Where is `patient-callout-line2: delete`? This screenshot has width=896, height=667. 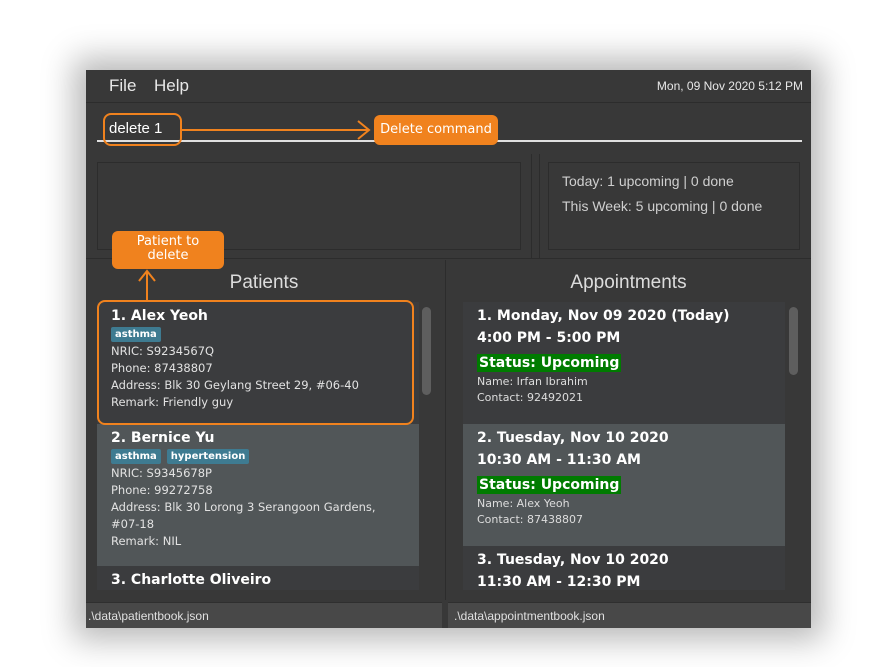
patient-callout-line2: delete is located at coordinates (168, 255).